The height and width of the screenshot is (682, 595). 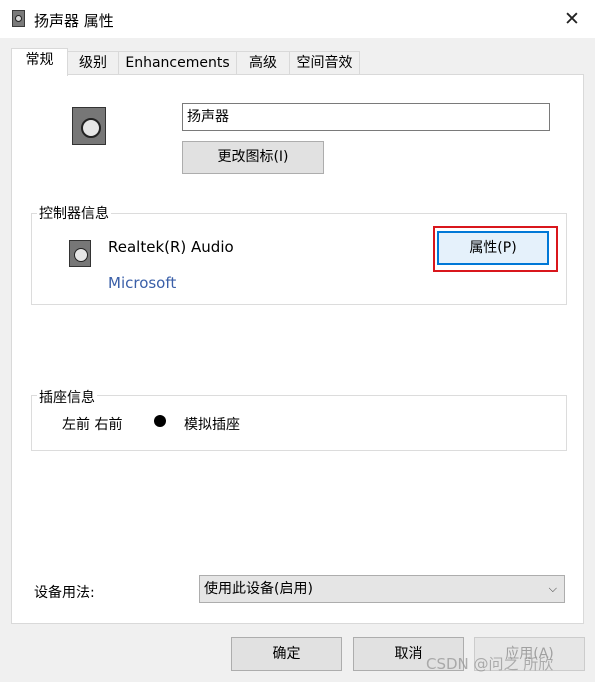 What do you see at coordinates (212, 425) in the screenshot?
I see `jack-type: 模拟插座` at bounding box center [212, 425].